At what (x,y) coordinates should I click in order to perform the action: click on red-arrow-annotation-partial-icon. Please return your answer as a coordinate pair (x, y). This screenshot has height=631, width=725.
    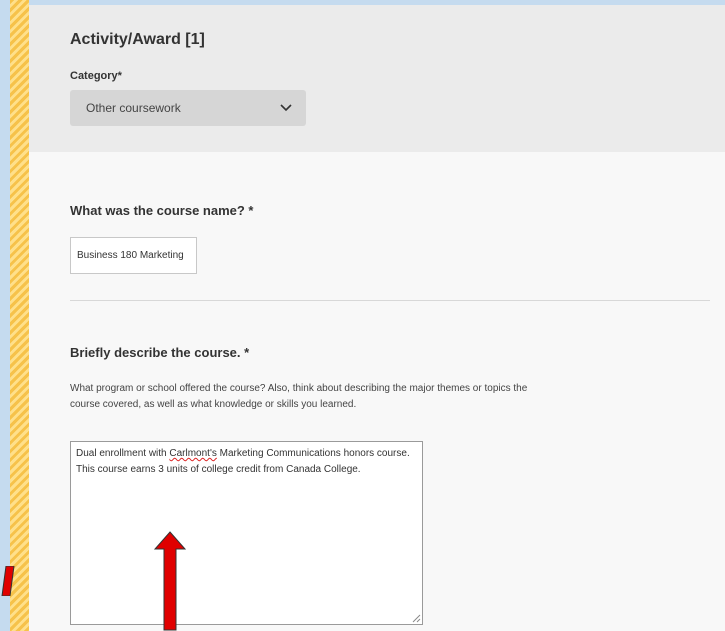
    Looking at the image, I should click on (8, 581).